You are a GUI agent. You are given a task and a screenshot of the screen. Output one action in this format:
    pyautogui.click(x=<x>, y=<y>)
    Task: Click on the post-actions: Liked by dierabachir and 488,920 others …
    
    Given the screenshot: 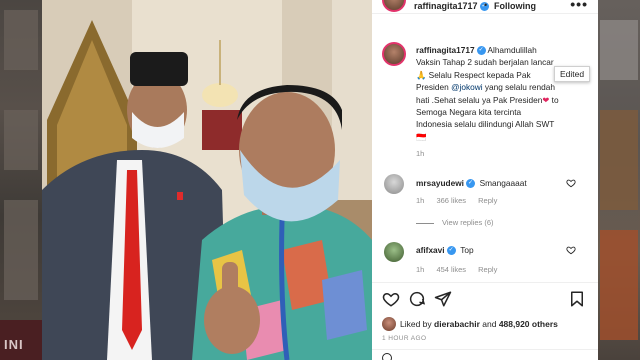 What is the action you would take?
    pyautogui.click(x=485, y=321)
    